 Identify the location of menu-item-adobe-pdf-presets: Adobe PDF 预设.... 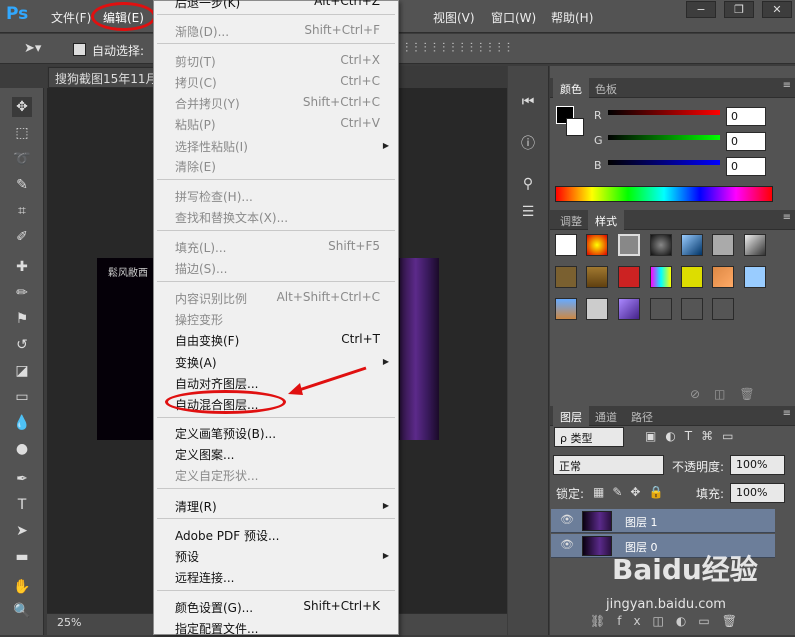
(227, 535).